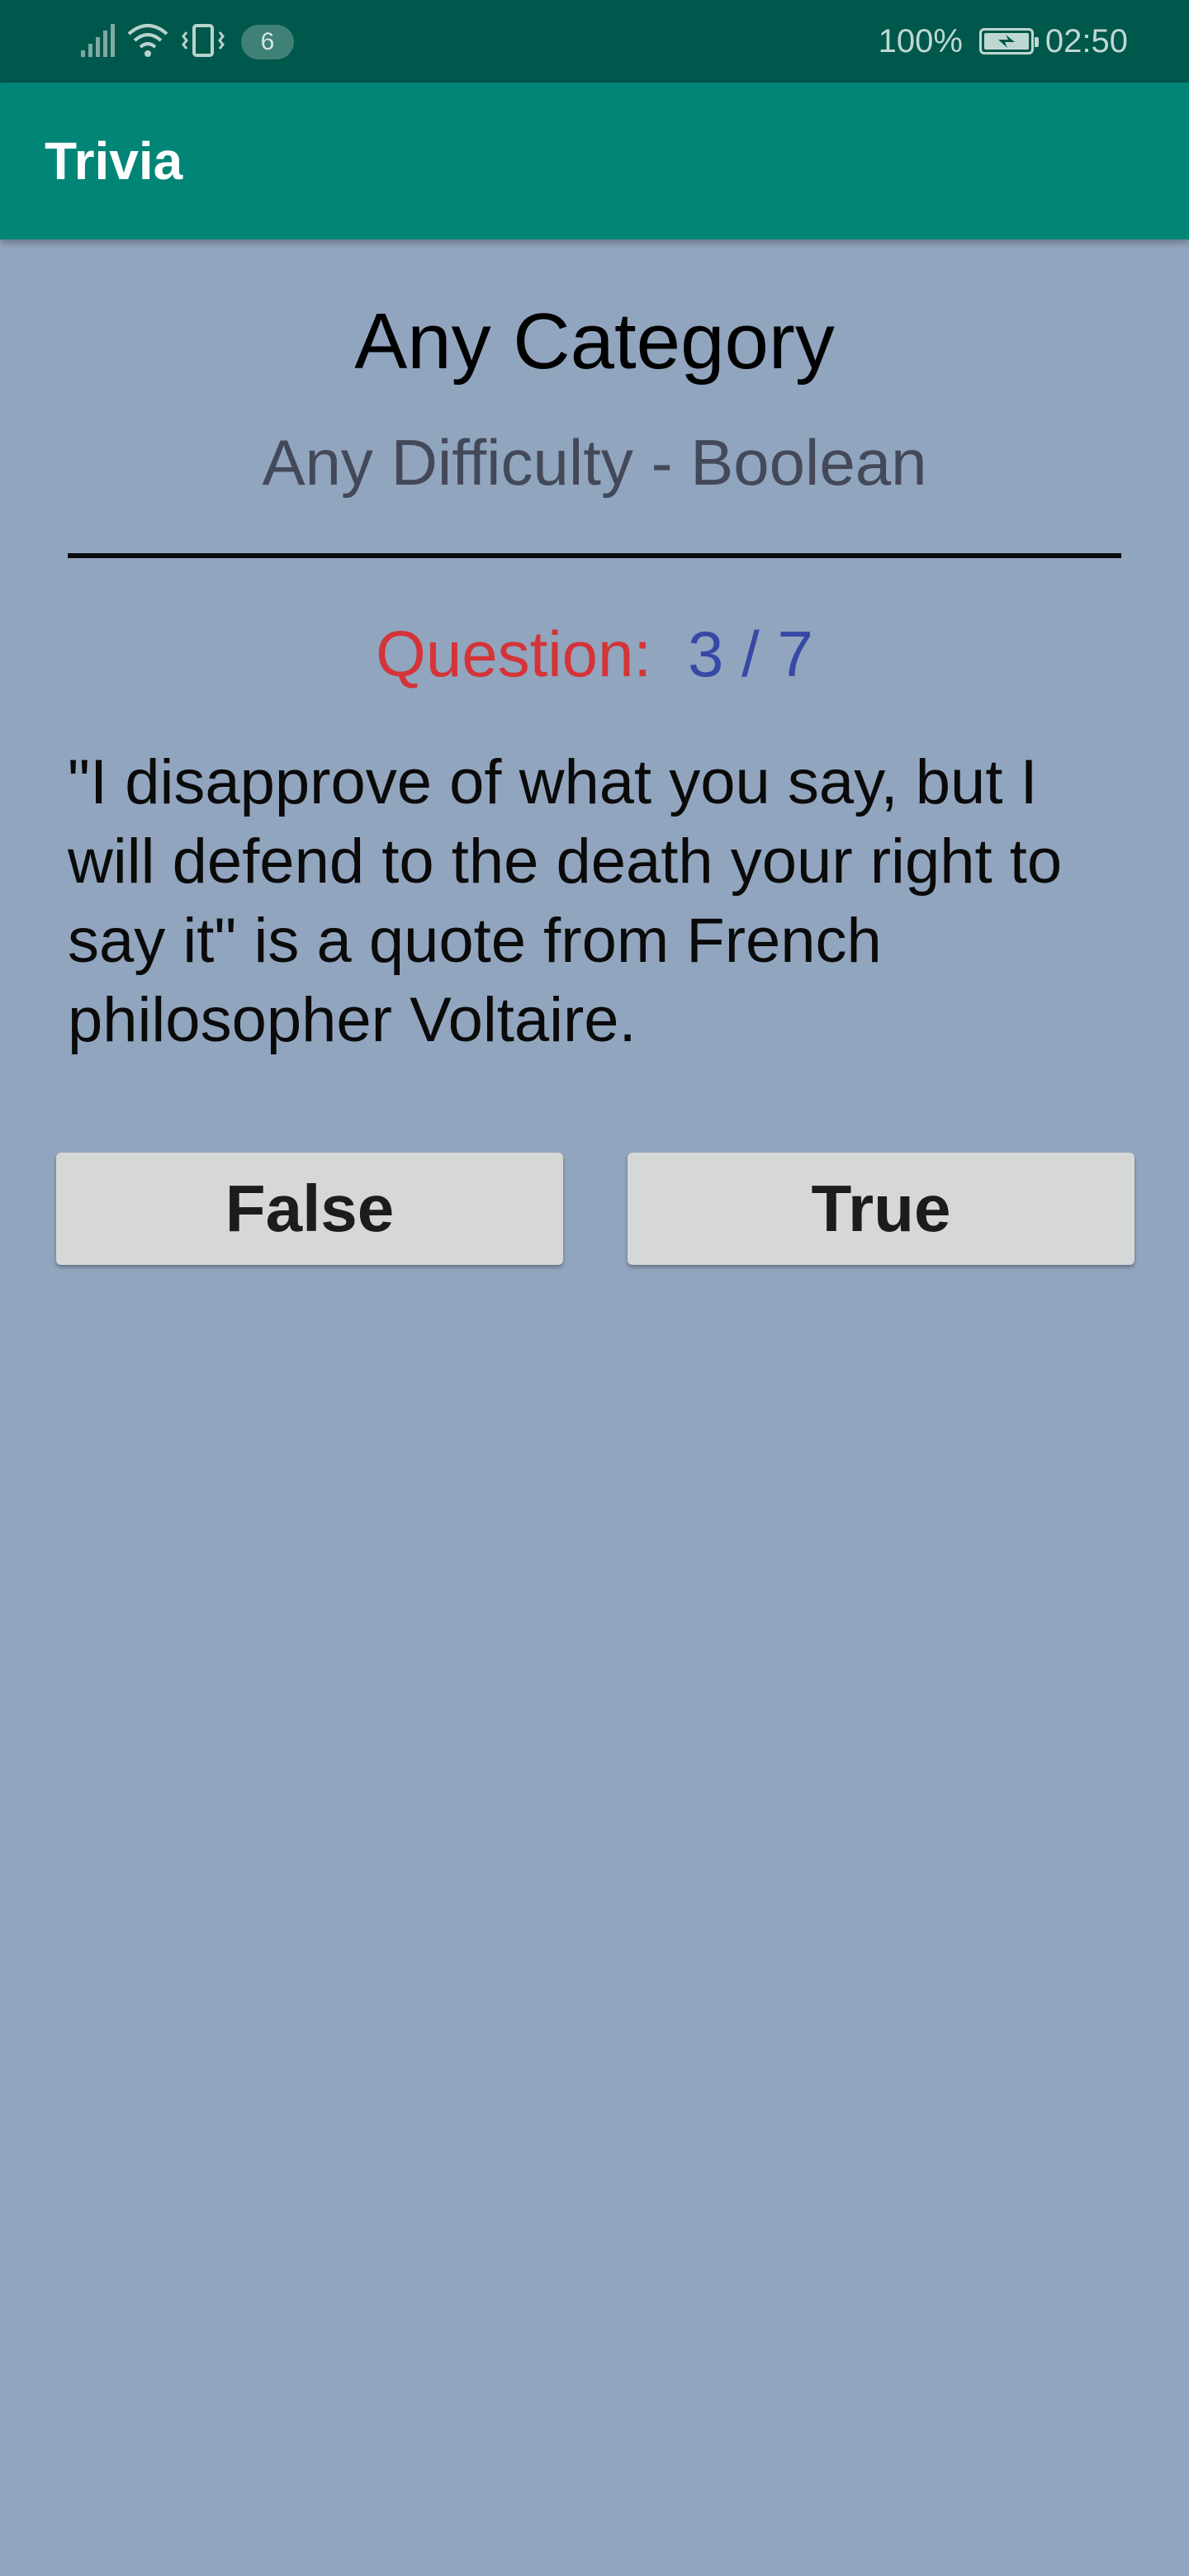 The image size is (1189, 2576). I want to click on signal-icon, so click(97, 42).